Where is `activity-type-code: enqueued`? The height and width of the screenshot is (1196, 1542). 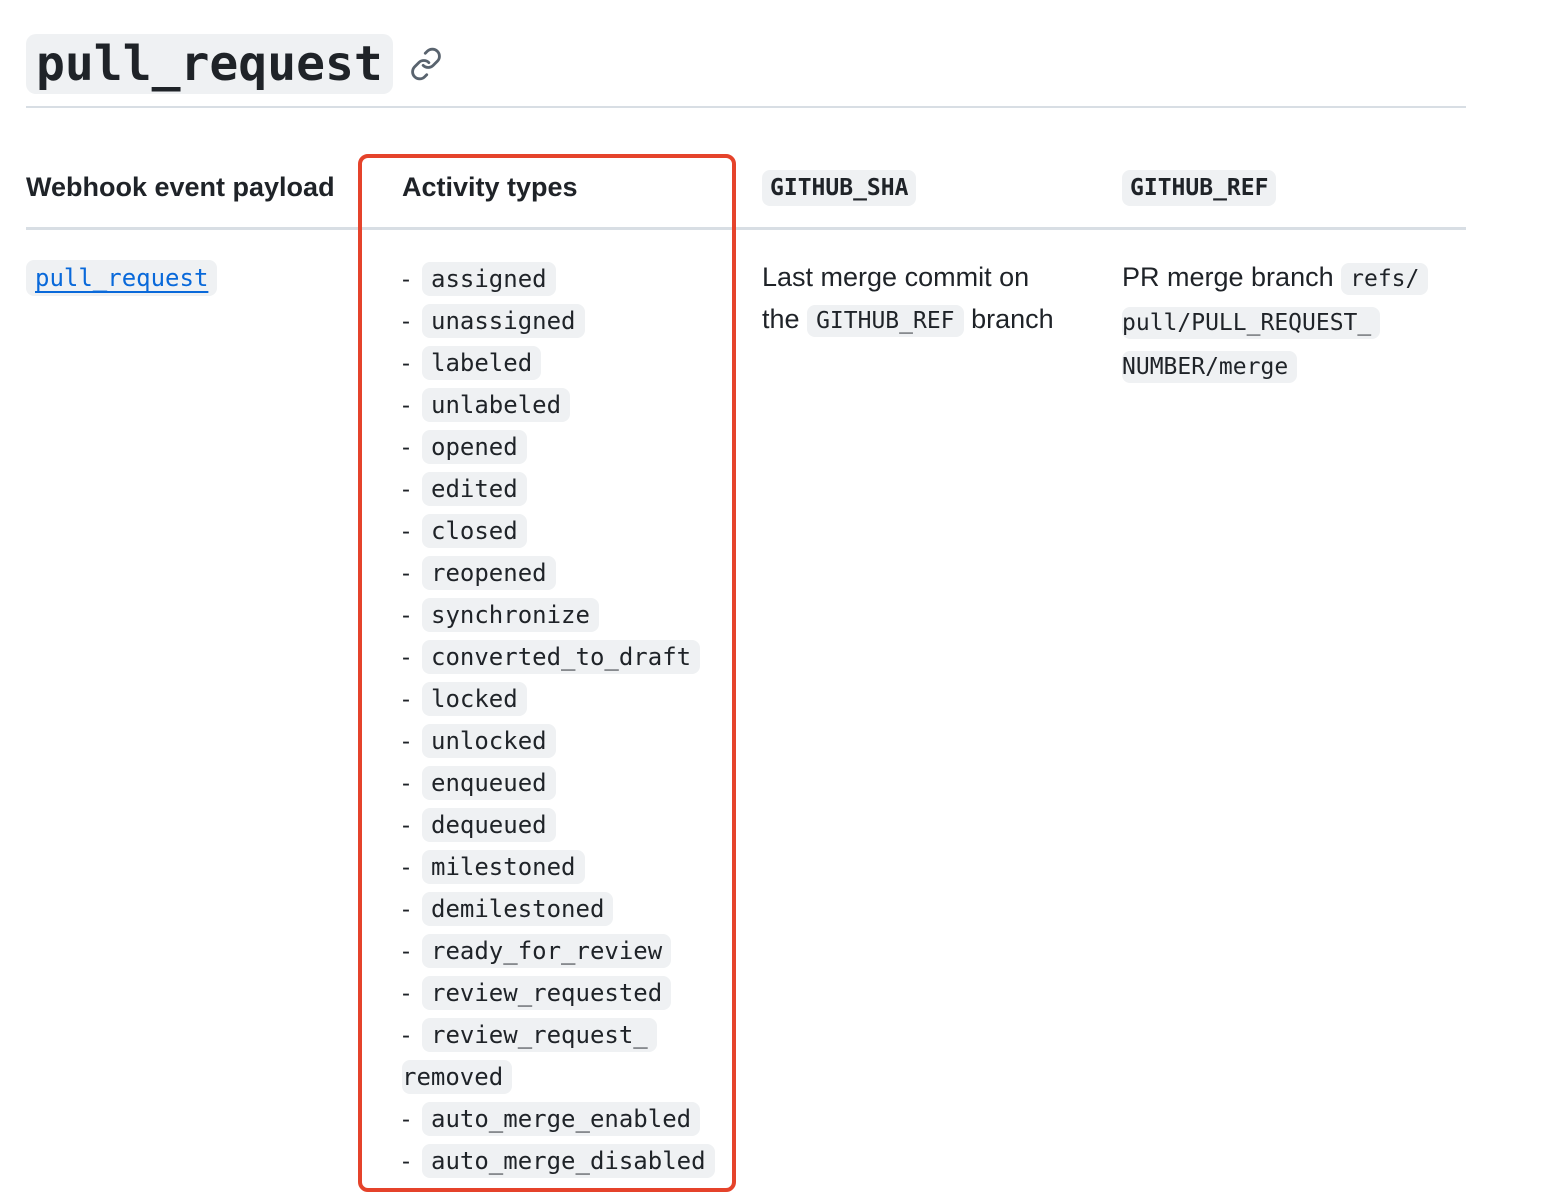 activity-type-code: enqueued is located at coordinates (489, 783).